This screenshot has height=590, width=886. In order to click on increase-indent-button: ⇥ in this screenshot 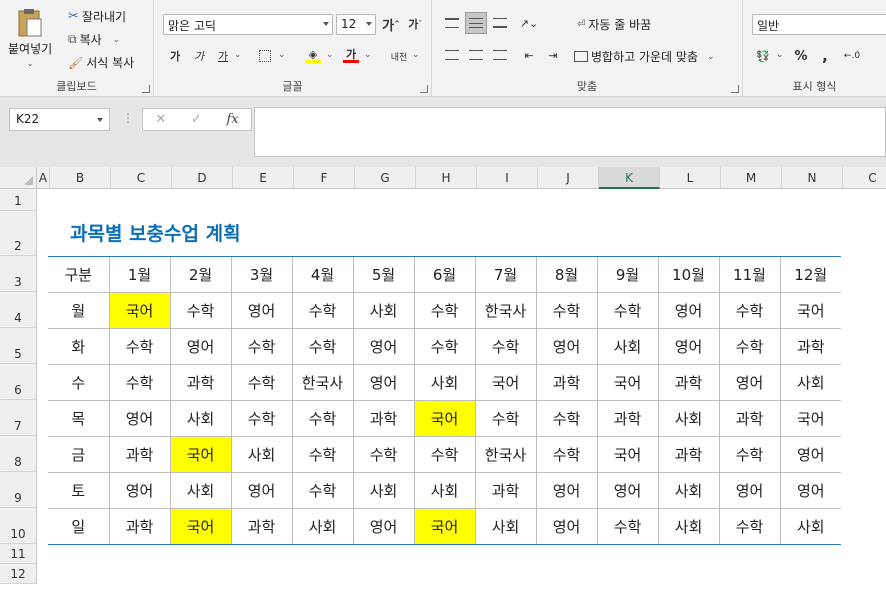, I will do `click(553, 55)`.